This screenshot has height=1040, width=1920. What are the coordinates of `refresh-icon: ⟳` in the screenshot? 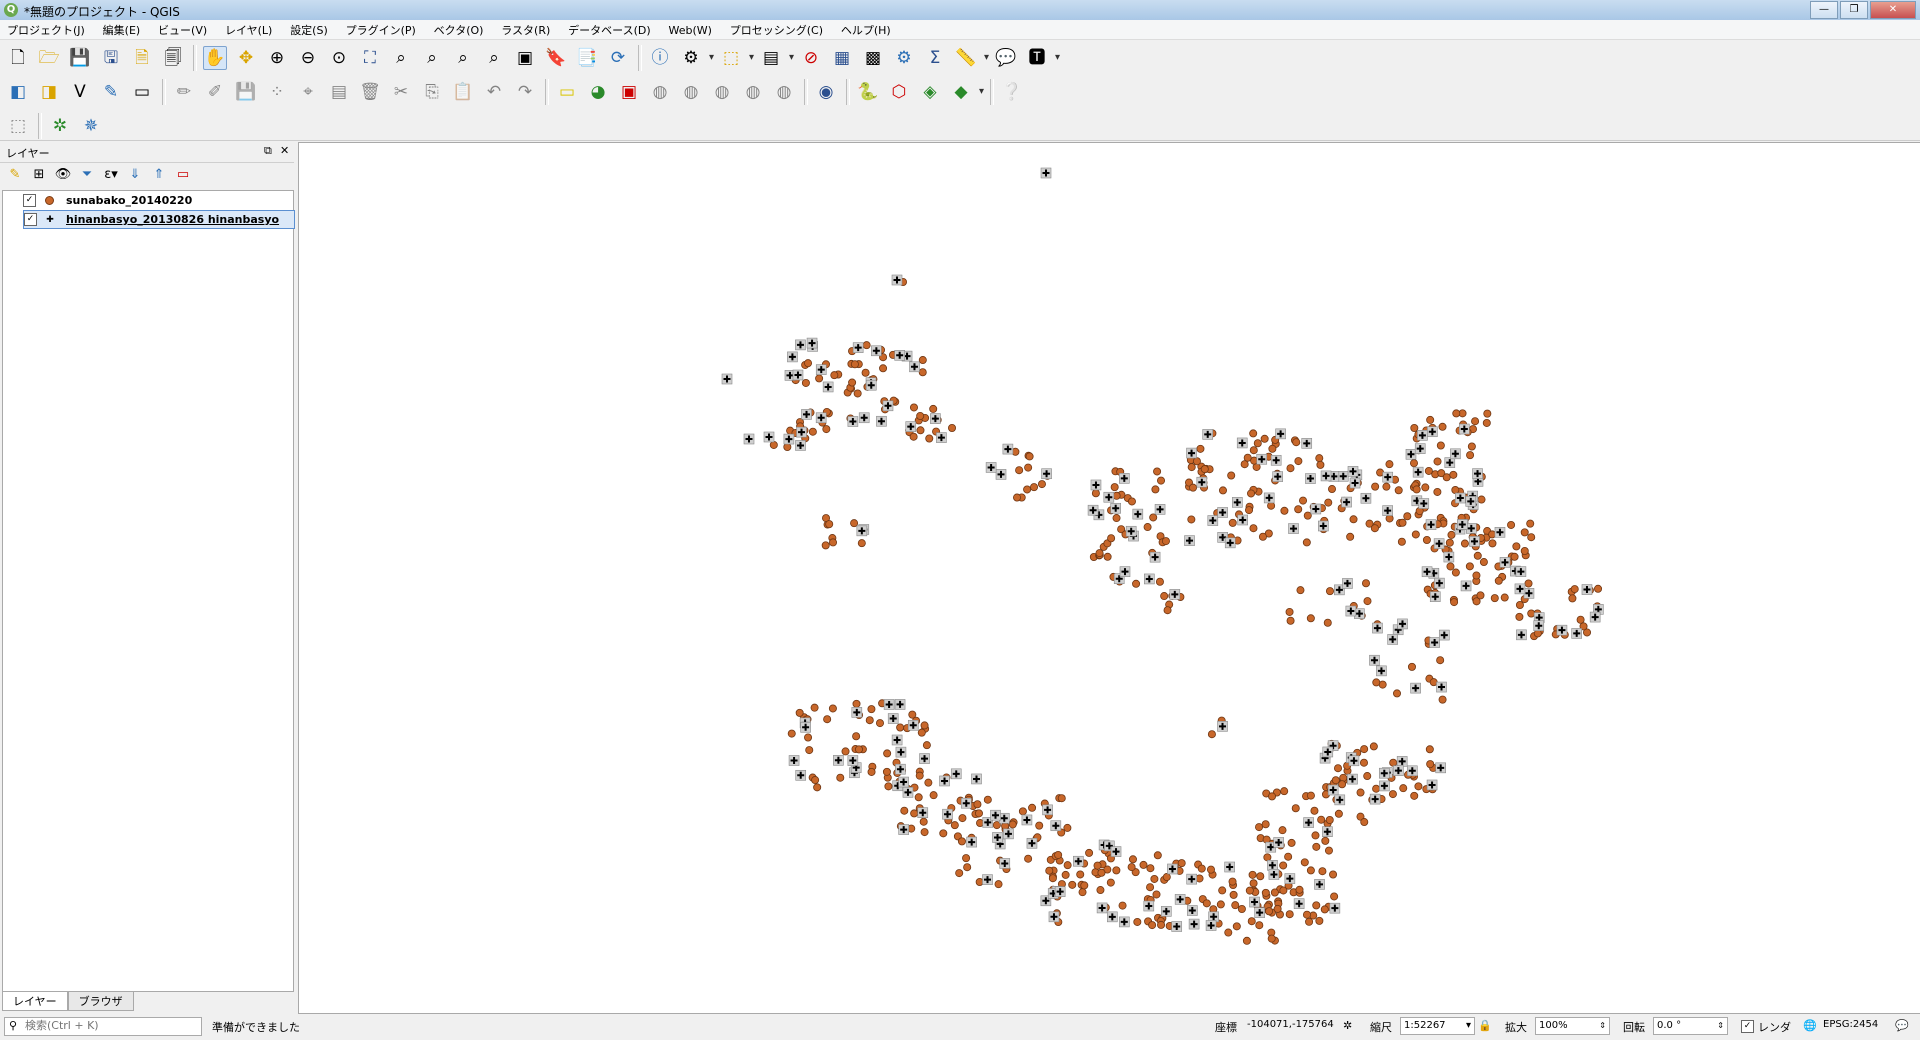 It's located at (618, 58).